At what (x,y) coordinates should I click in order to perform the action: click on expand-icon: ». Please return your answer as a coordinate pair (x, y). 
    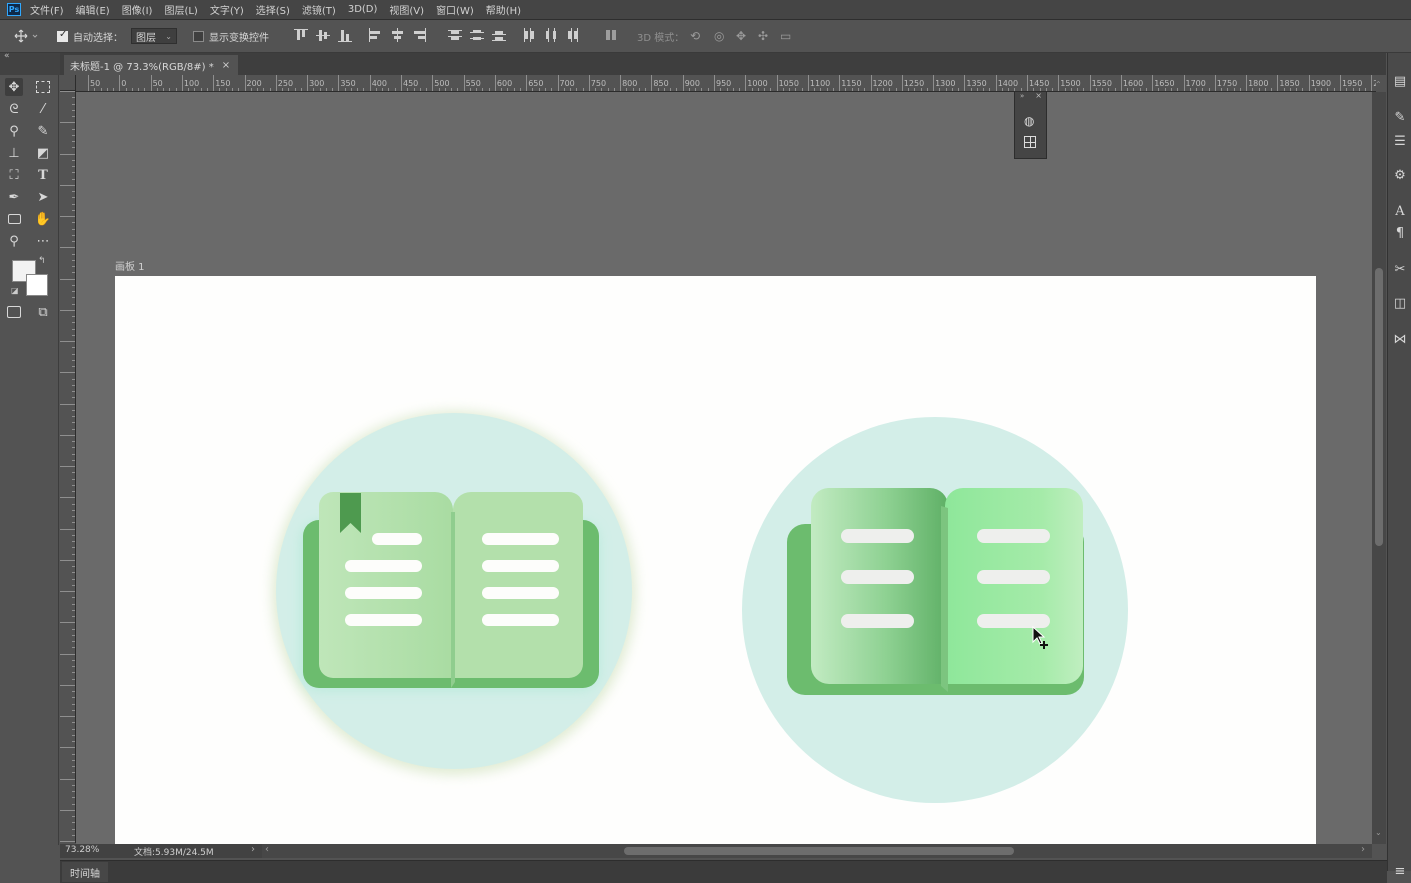
    Looking at the image, I should click on (1022, 96).